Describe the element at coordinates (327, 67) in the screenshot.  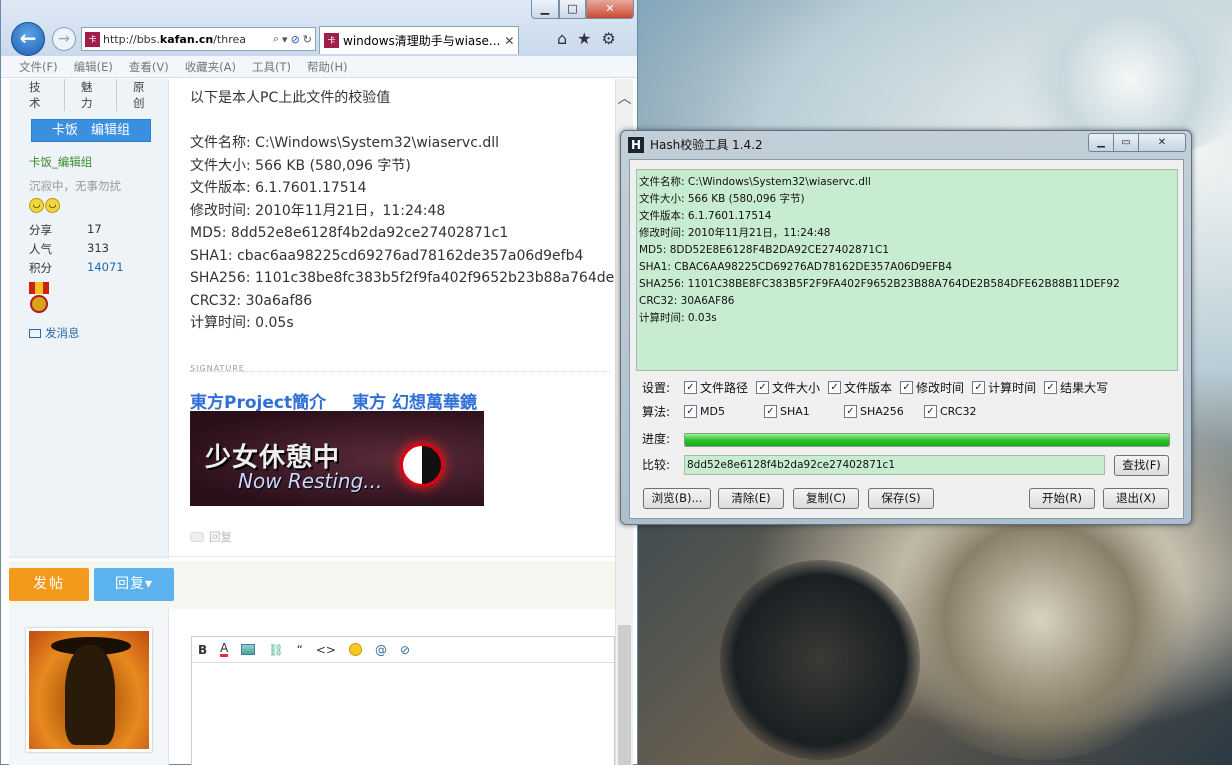
I see `menu-help: 帮助(H)` at that location.